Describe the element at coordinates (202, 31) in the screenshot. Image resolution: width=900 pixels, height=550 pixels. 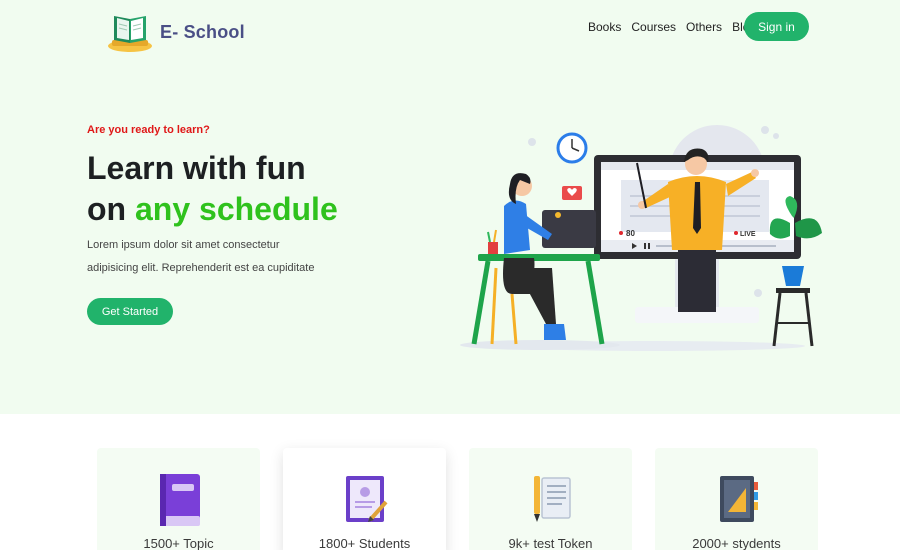
I see `brand-name: E- School` at that location.